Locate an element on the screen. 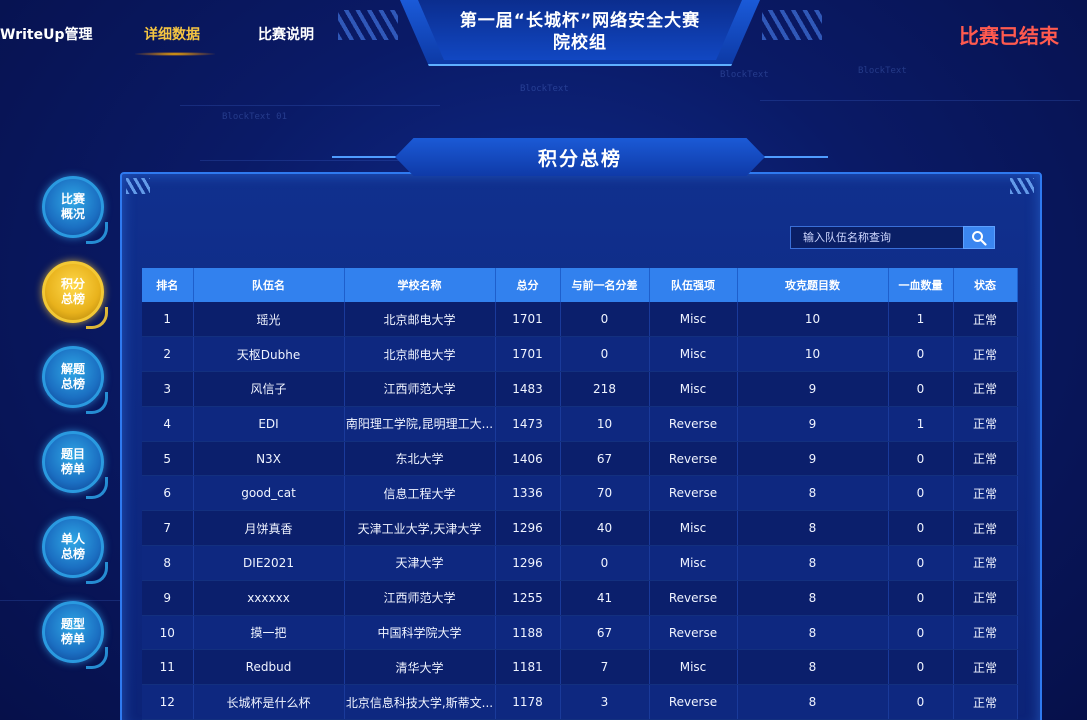 The height and width of the screenshot is (720, 1087). table-cell-team: 瑶光 is located at coordinates (269, 320).